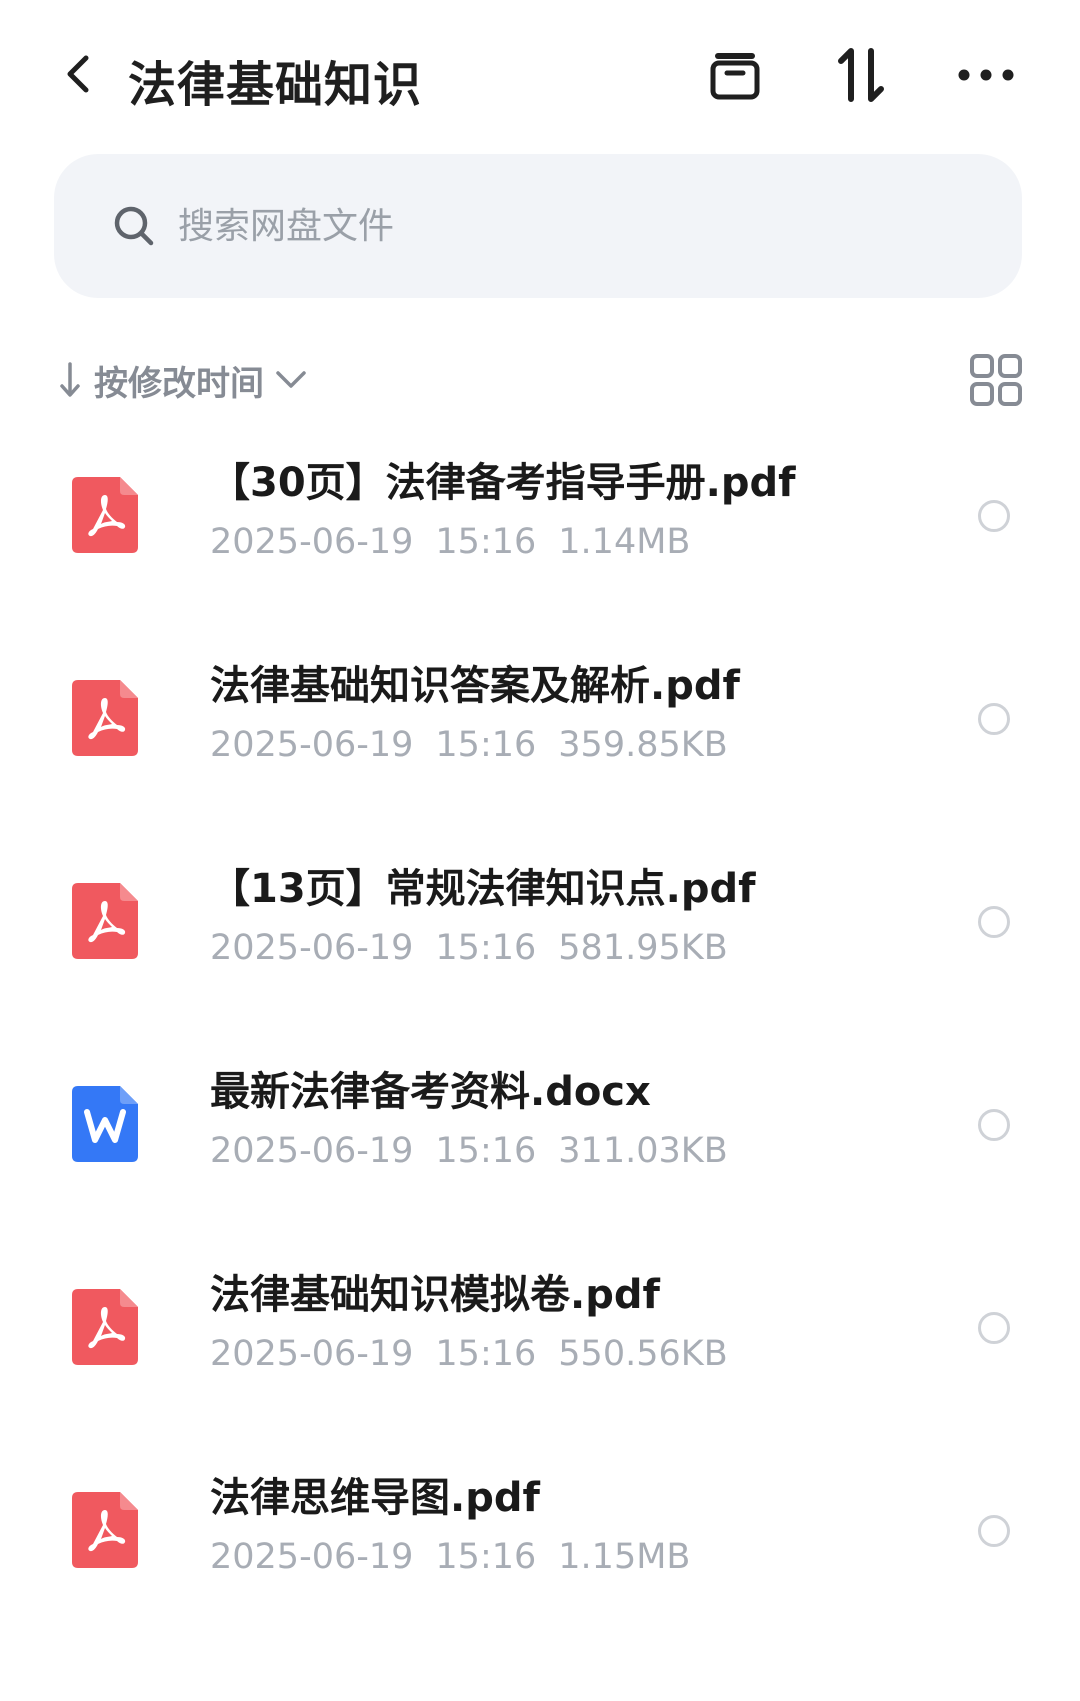  I want to click on more-icon, so click(986, 75).